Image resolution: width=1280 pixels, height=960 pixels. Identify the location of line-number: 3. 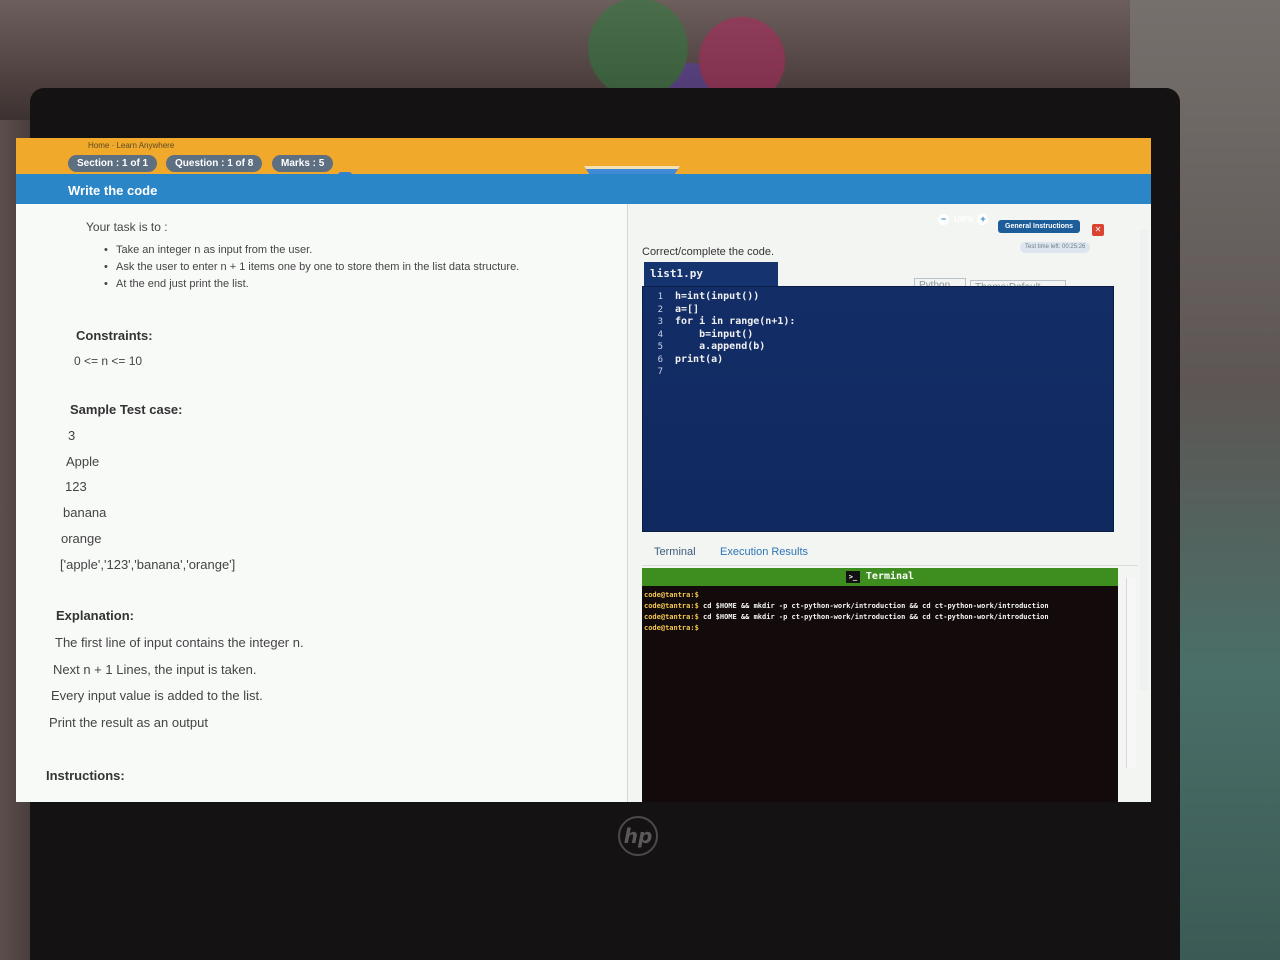
(660, 322).